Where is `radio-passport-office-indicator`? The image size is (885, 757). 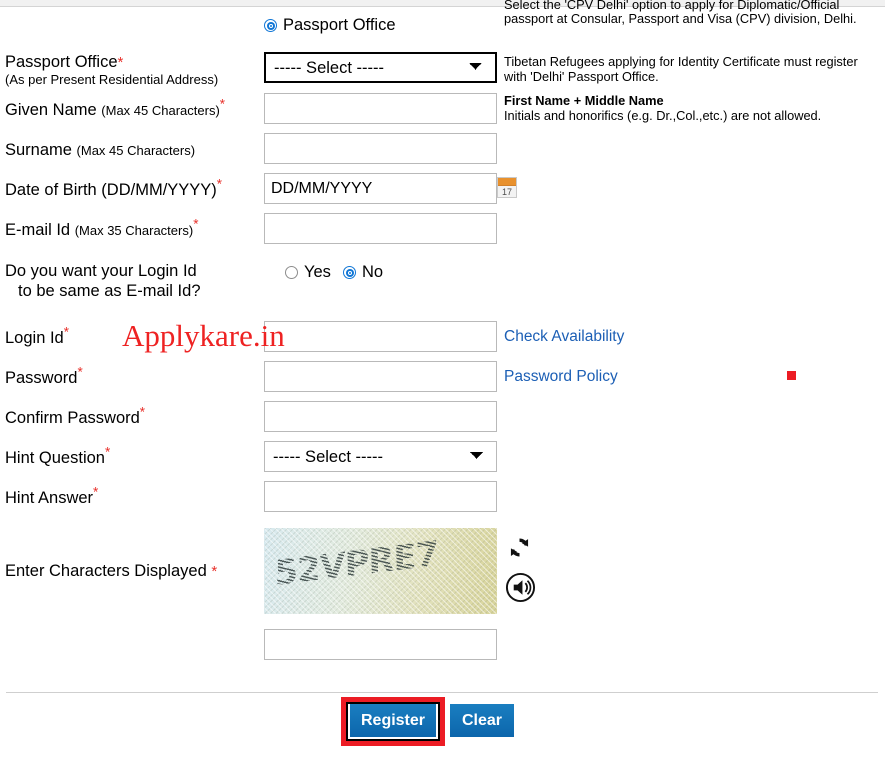 radio-passport-office-indicator is located at coordinates (270, 25).